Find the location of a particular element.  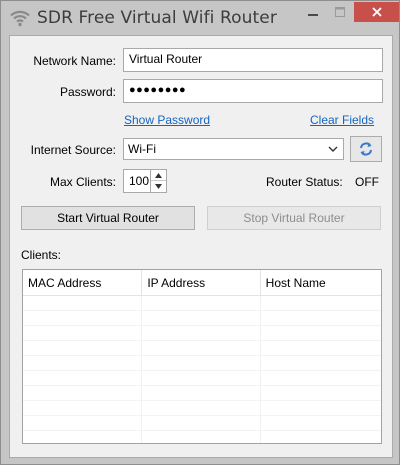

maximize-icon is located at coordinates (340, 12).